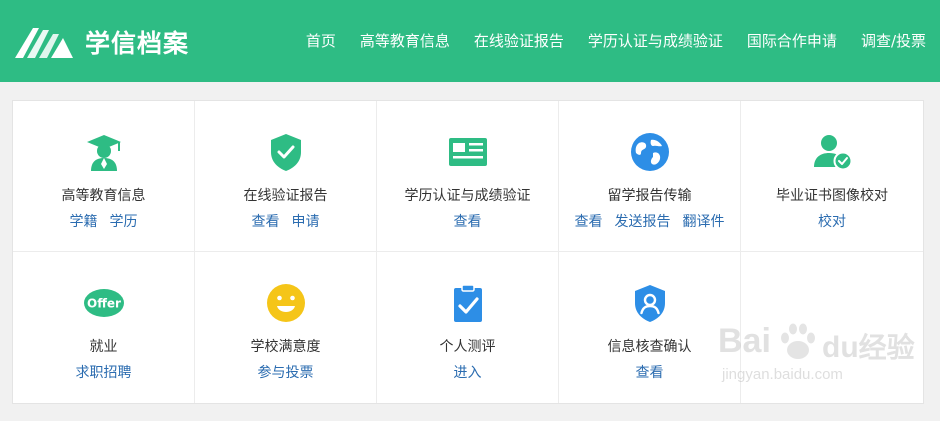 The width and height of the screenshot is (940, 421). What do you see at coordinates (286, 303) in the screenshot?
I see `smiley-icon` at bounding box center [286, 303].